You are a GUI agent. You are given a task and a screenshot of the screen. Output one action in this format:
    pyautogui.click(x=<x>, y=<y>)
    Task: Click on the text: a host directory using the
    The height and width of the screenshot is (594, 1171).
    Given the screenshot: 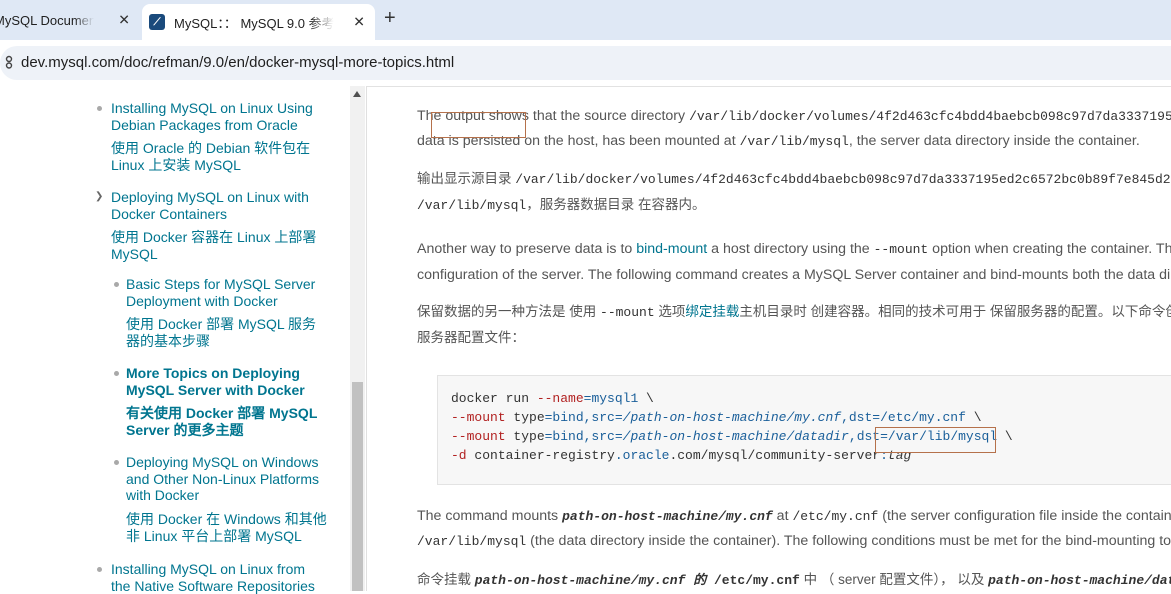 What is the action you would take?
    pyautogui.click(x=790, y=249)
    